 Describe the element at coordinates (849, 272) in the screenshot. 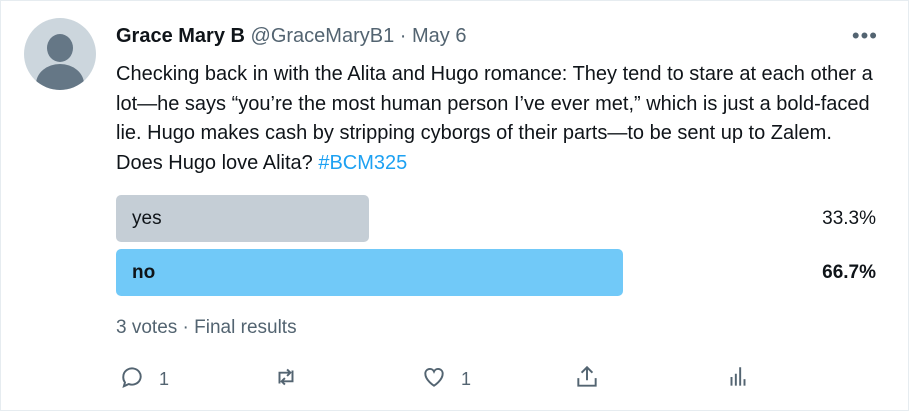

I see `poll-option-percent: 66.7%` at that location.